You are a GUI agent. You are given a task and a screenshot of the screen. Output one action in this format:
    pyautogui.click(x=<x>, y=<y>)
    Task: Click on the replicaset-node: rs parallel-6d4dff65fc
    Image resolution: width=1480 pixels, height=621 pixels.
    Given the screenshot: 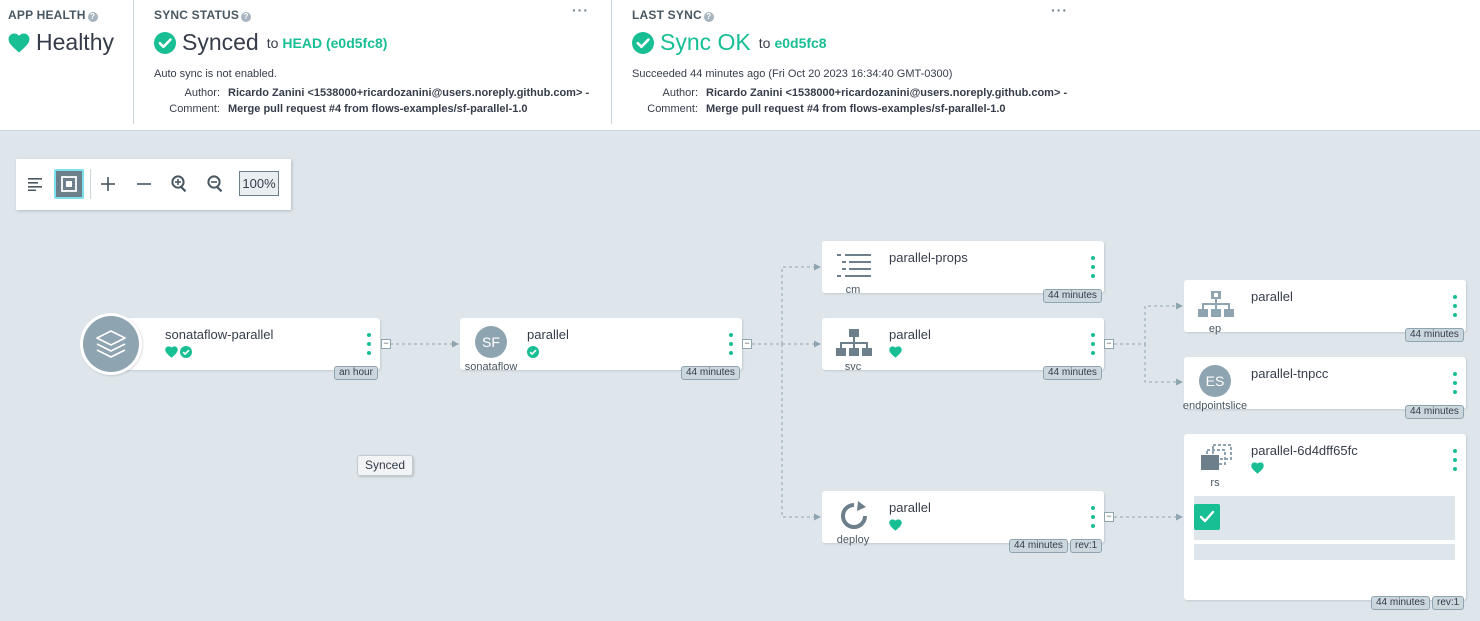 What is the action you would take?
    pyautogui.click(x=1325, y=517)
    